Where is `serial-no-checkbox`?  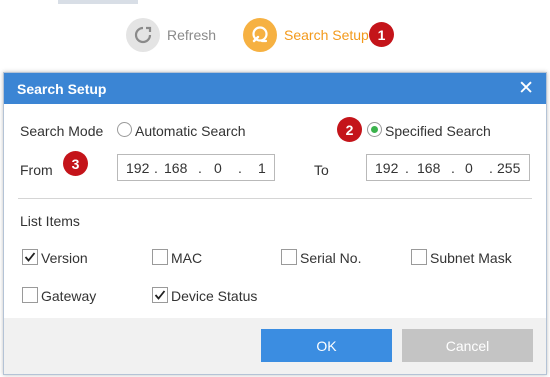
serial-no-checkbox is located at coordinates (289, 257).